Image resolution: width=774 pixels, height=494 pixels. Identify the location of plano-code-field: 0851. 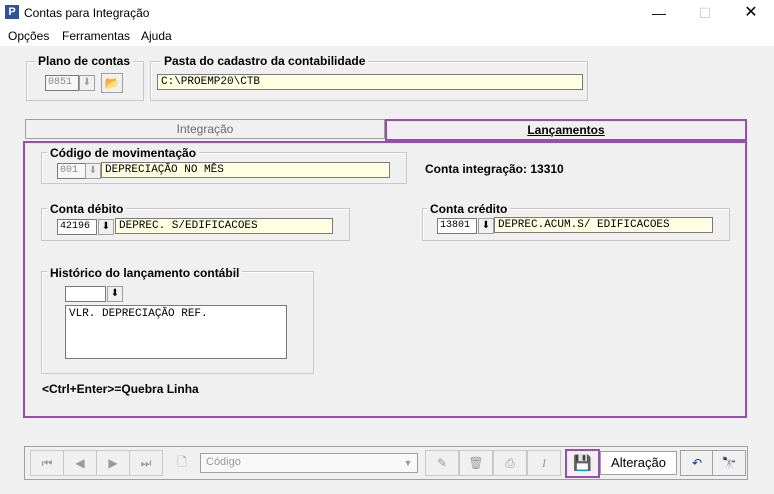
(62, 83).